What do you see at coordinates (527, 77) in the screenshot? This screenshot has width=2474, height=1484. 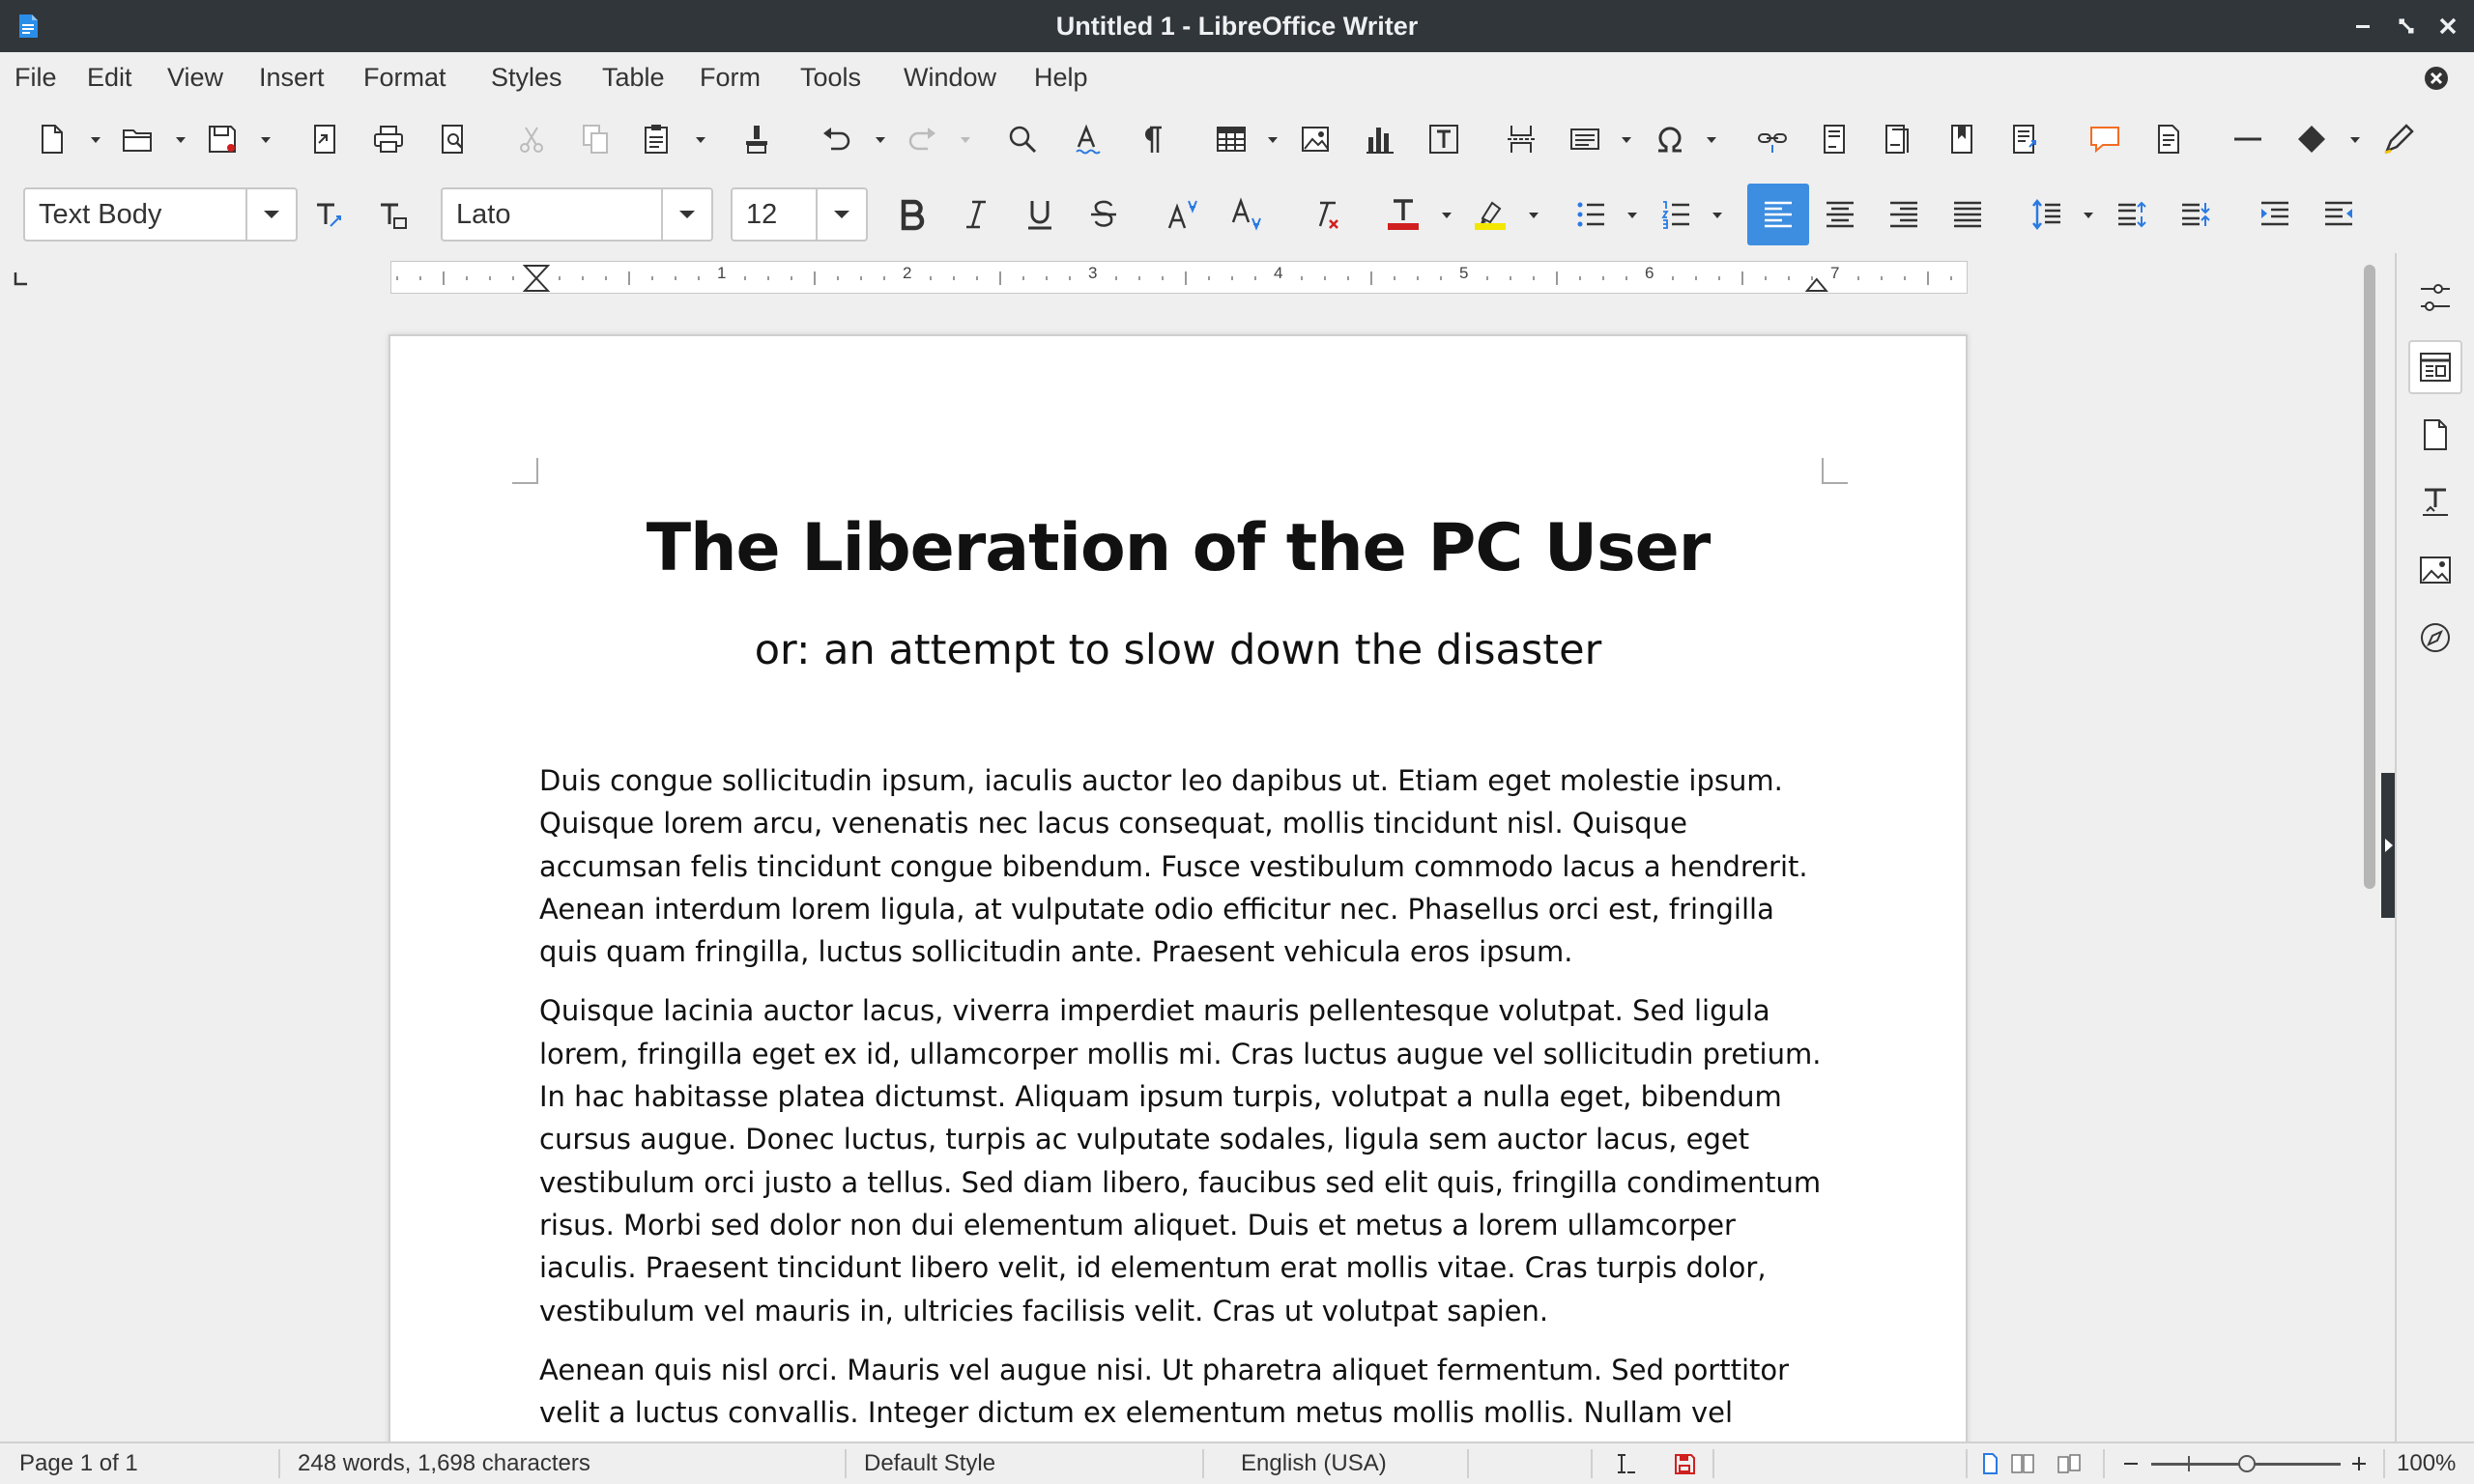 I see `menu-styles: Styles` at bounding box center [527, 77].